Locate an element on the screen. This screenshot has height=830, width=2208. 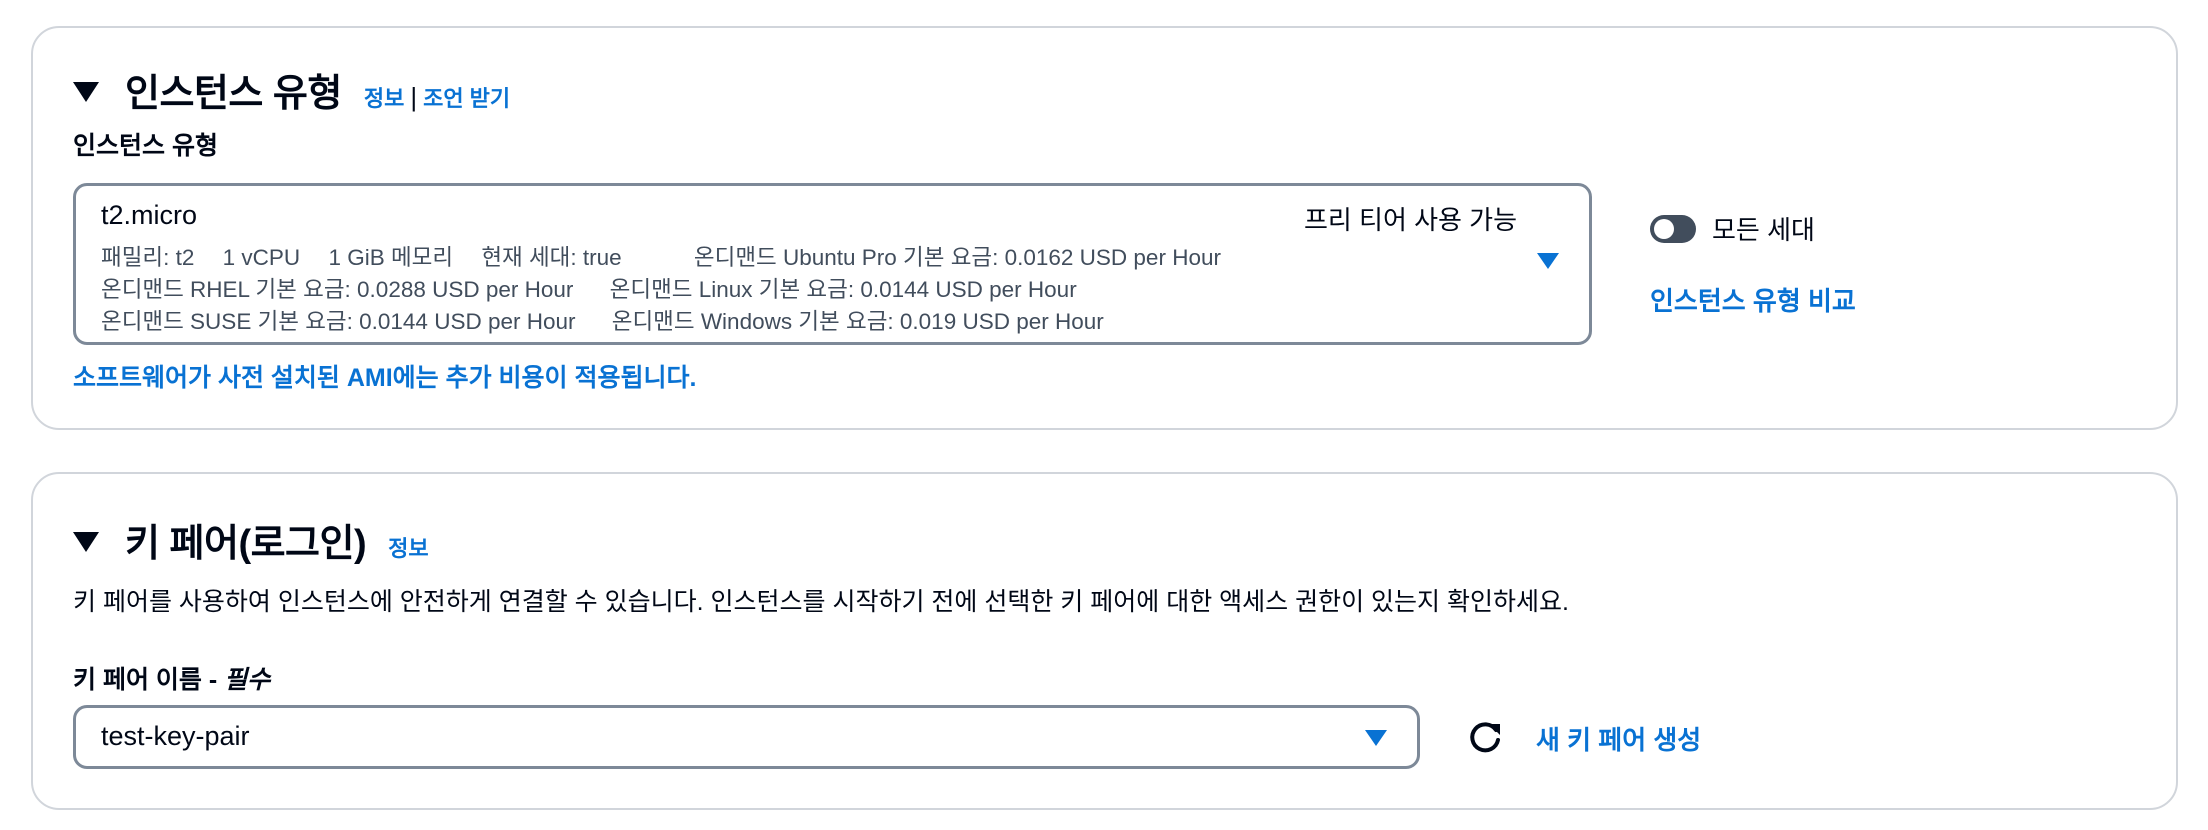
key-pair-name-label: 키 페어 이름 - 필수 is located at coordinates (171, 678).